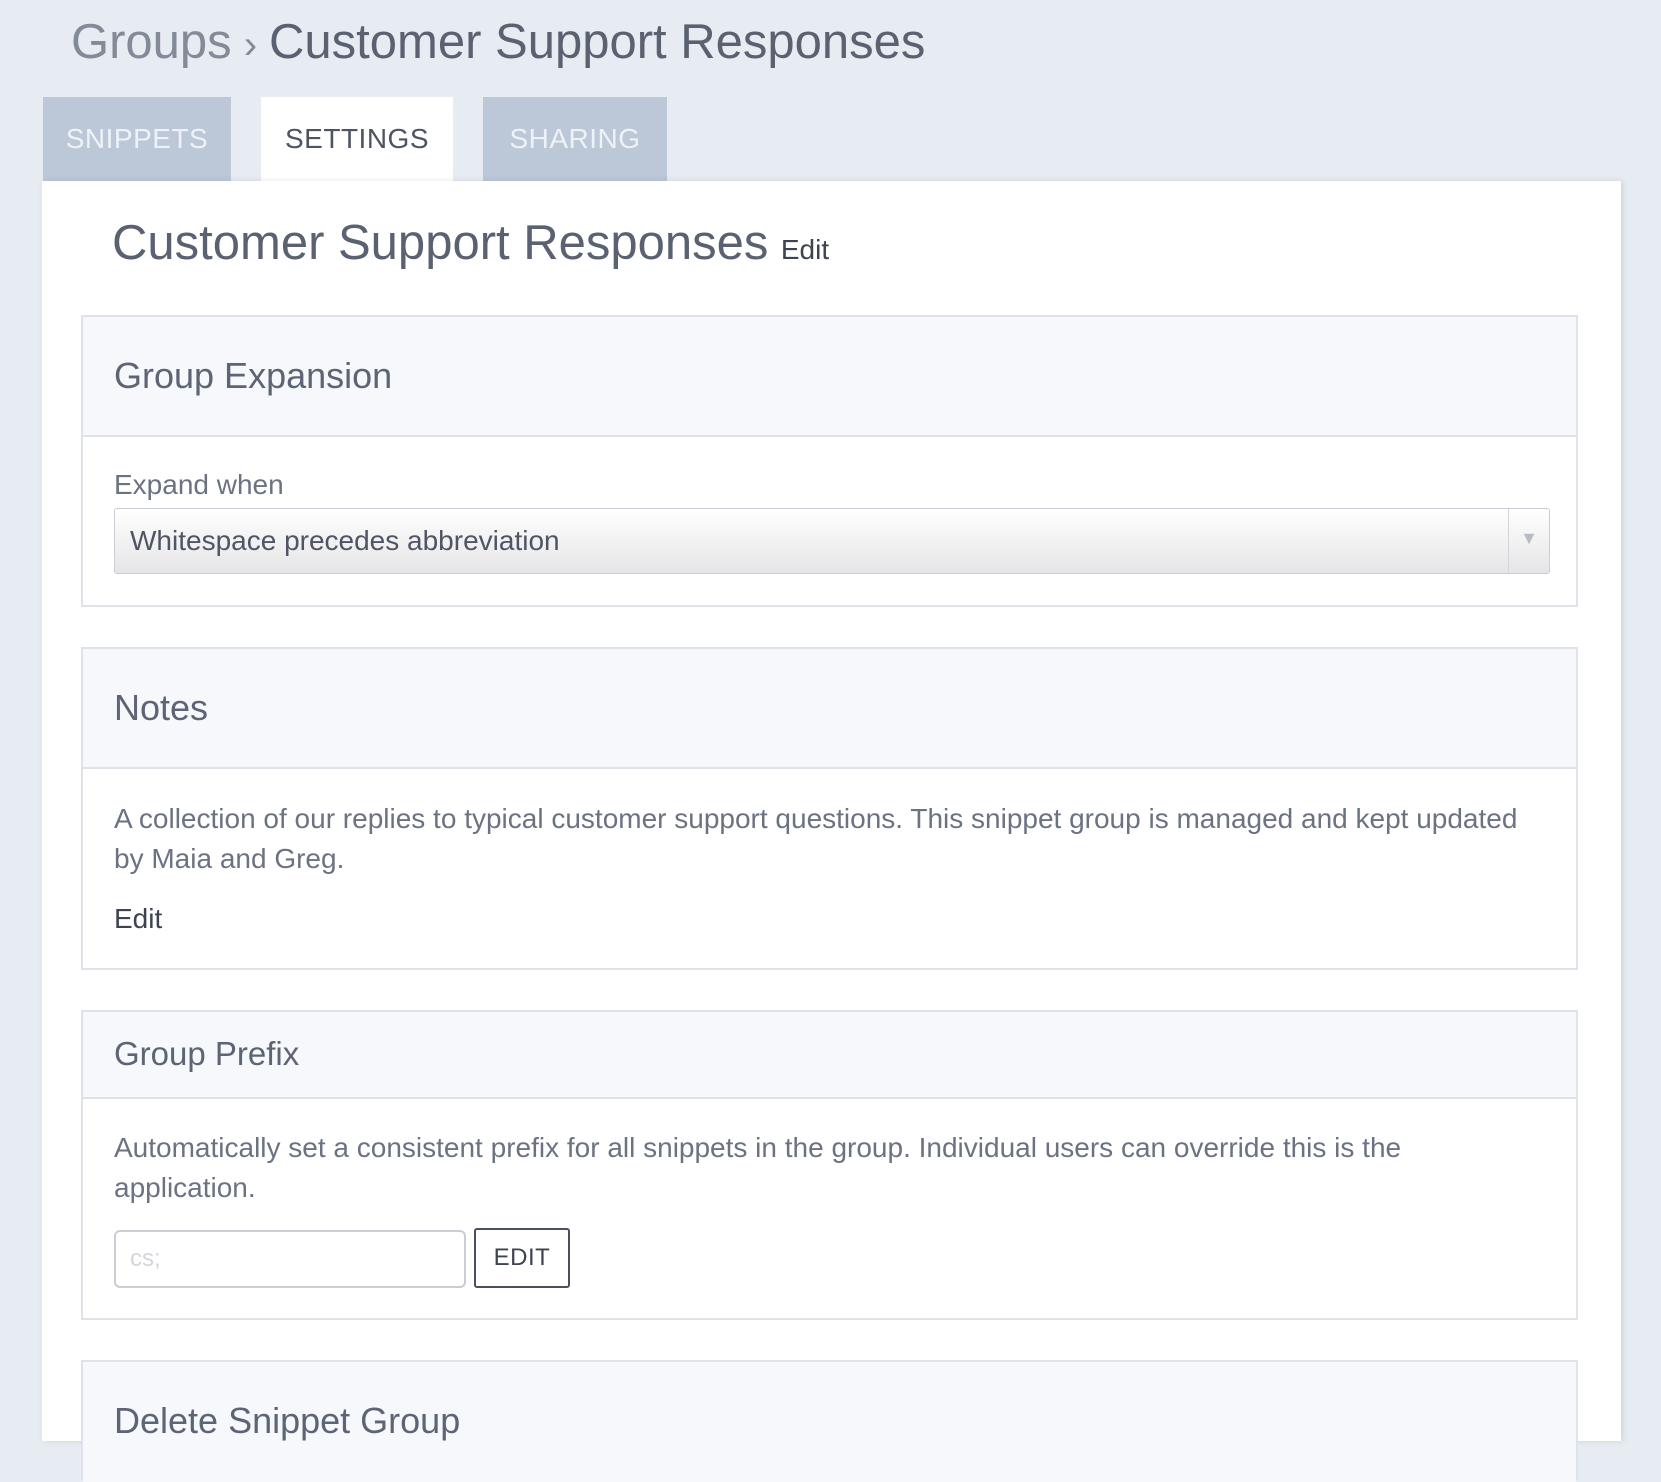  What do you see at coordinates (137, 139) in the screenshot?
I see `tab-snippets: SNIPPETS` at bounding box center [137, 139].